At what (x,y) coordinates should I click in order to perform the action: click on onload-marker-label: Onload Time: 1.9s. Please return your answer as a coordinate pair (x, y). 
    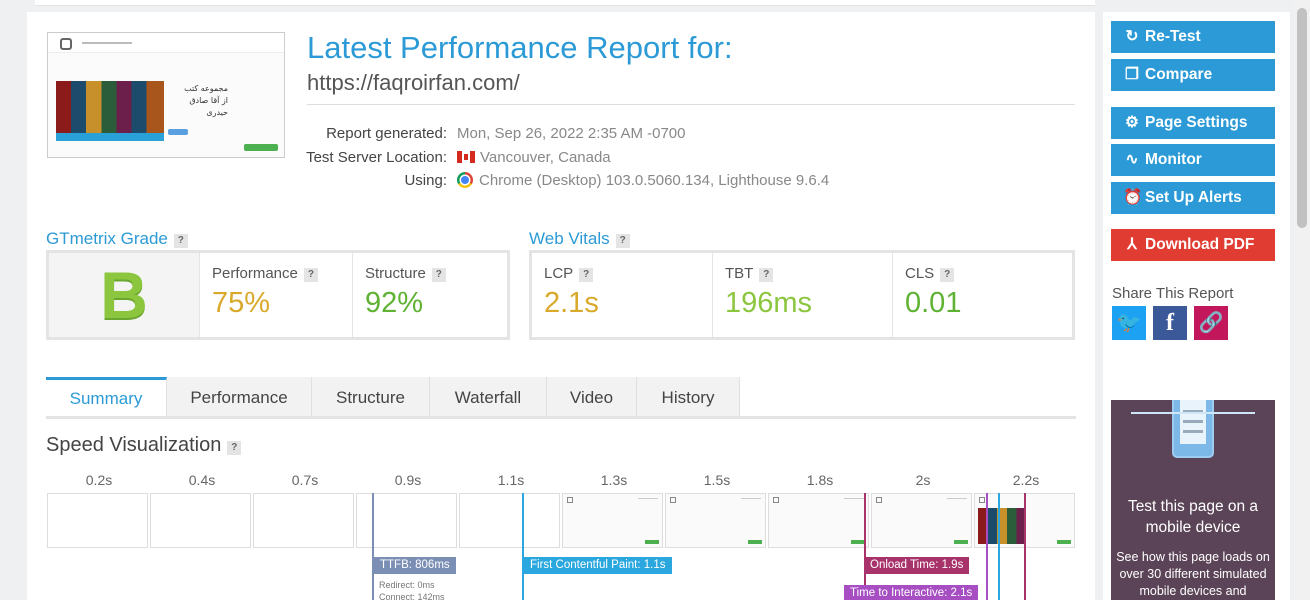
    Looking at the image, I should click on (917, 565).